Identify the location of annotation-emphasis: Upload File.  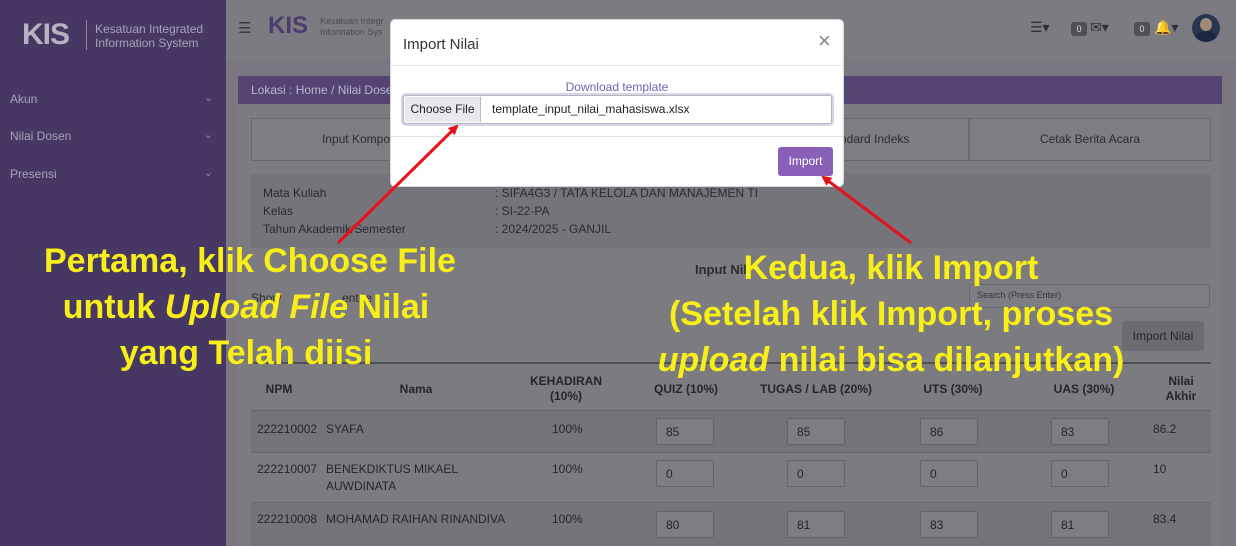
(256, 307).